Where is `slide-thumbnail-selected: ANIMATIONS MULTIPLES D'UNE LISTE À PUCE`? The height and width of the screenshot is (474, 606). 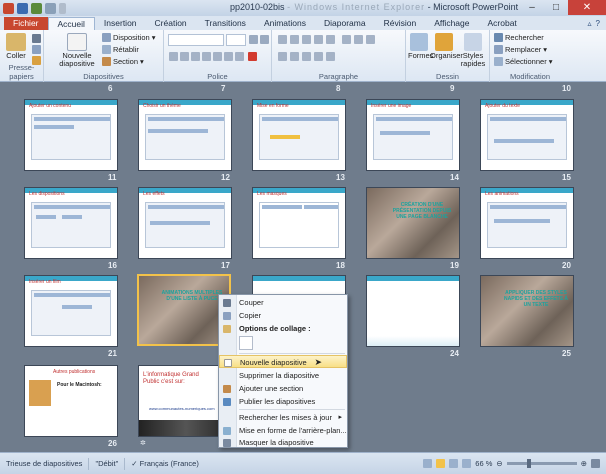 slide-thumbnail-selected: ANIMATIONS MULTIPLES D'UNE LISTE À PUCE is located at coordinates (184, 310).